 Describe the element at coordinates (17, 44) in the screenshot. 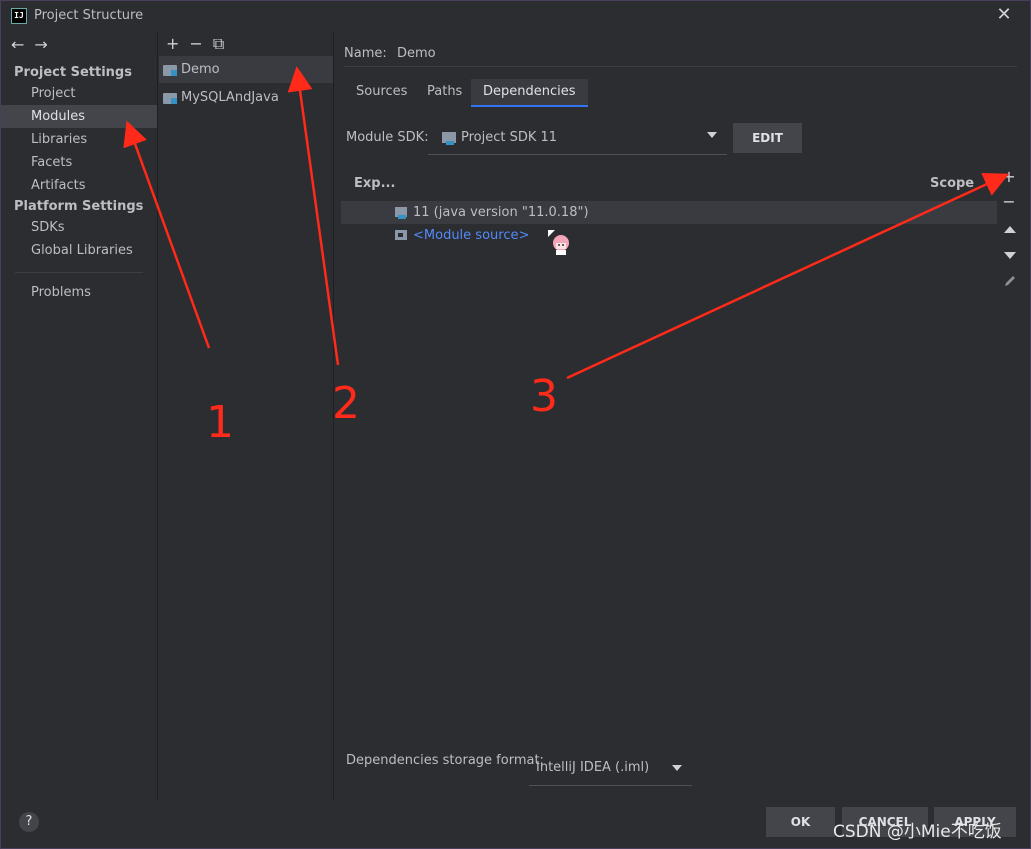

I see `back-arrow-icon: ←` at that location.